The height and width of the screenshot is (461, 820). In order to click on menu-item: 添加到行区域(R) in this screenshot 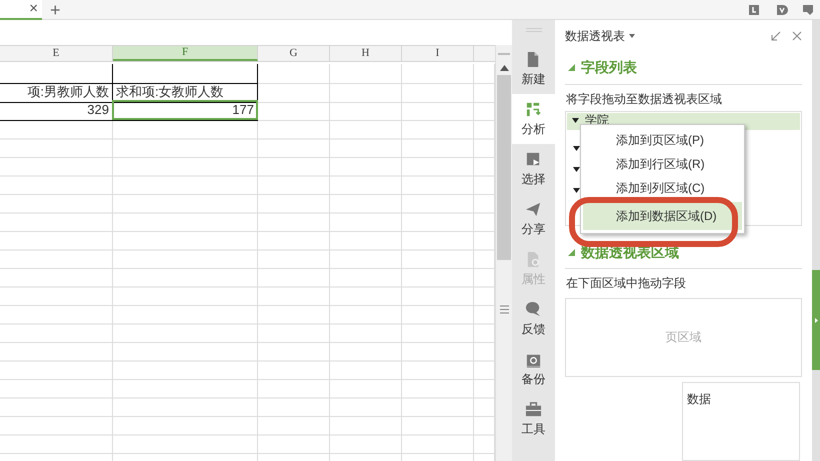, I will do `click(662, 164)`.